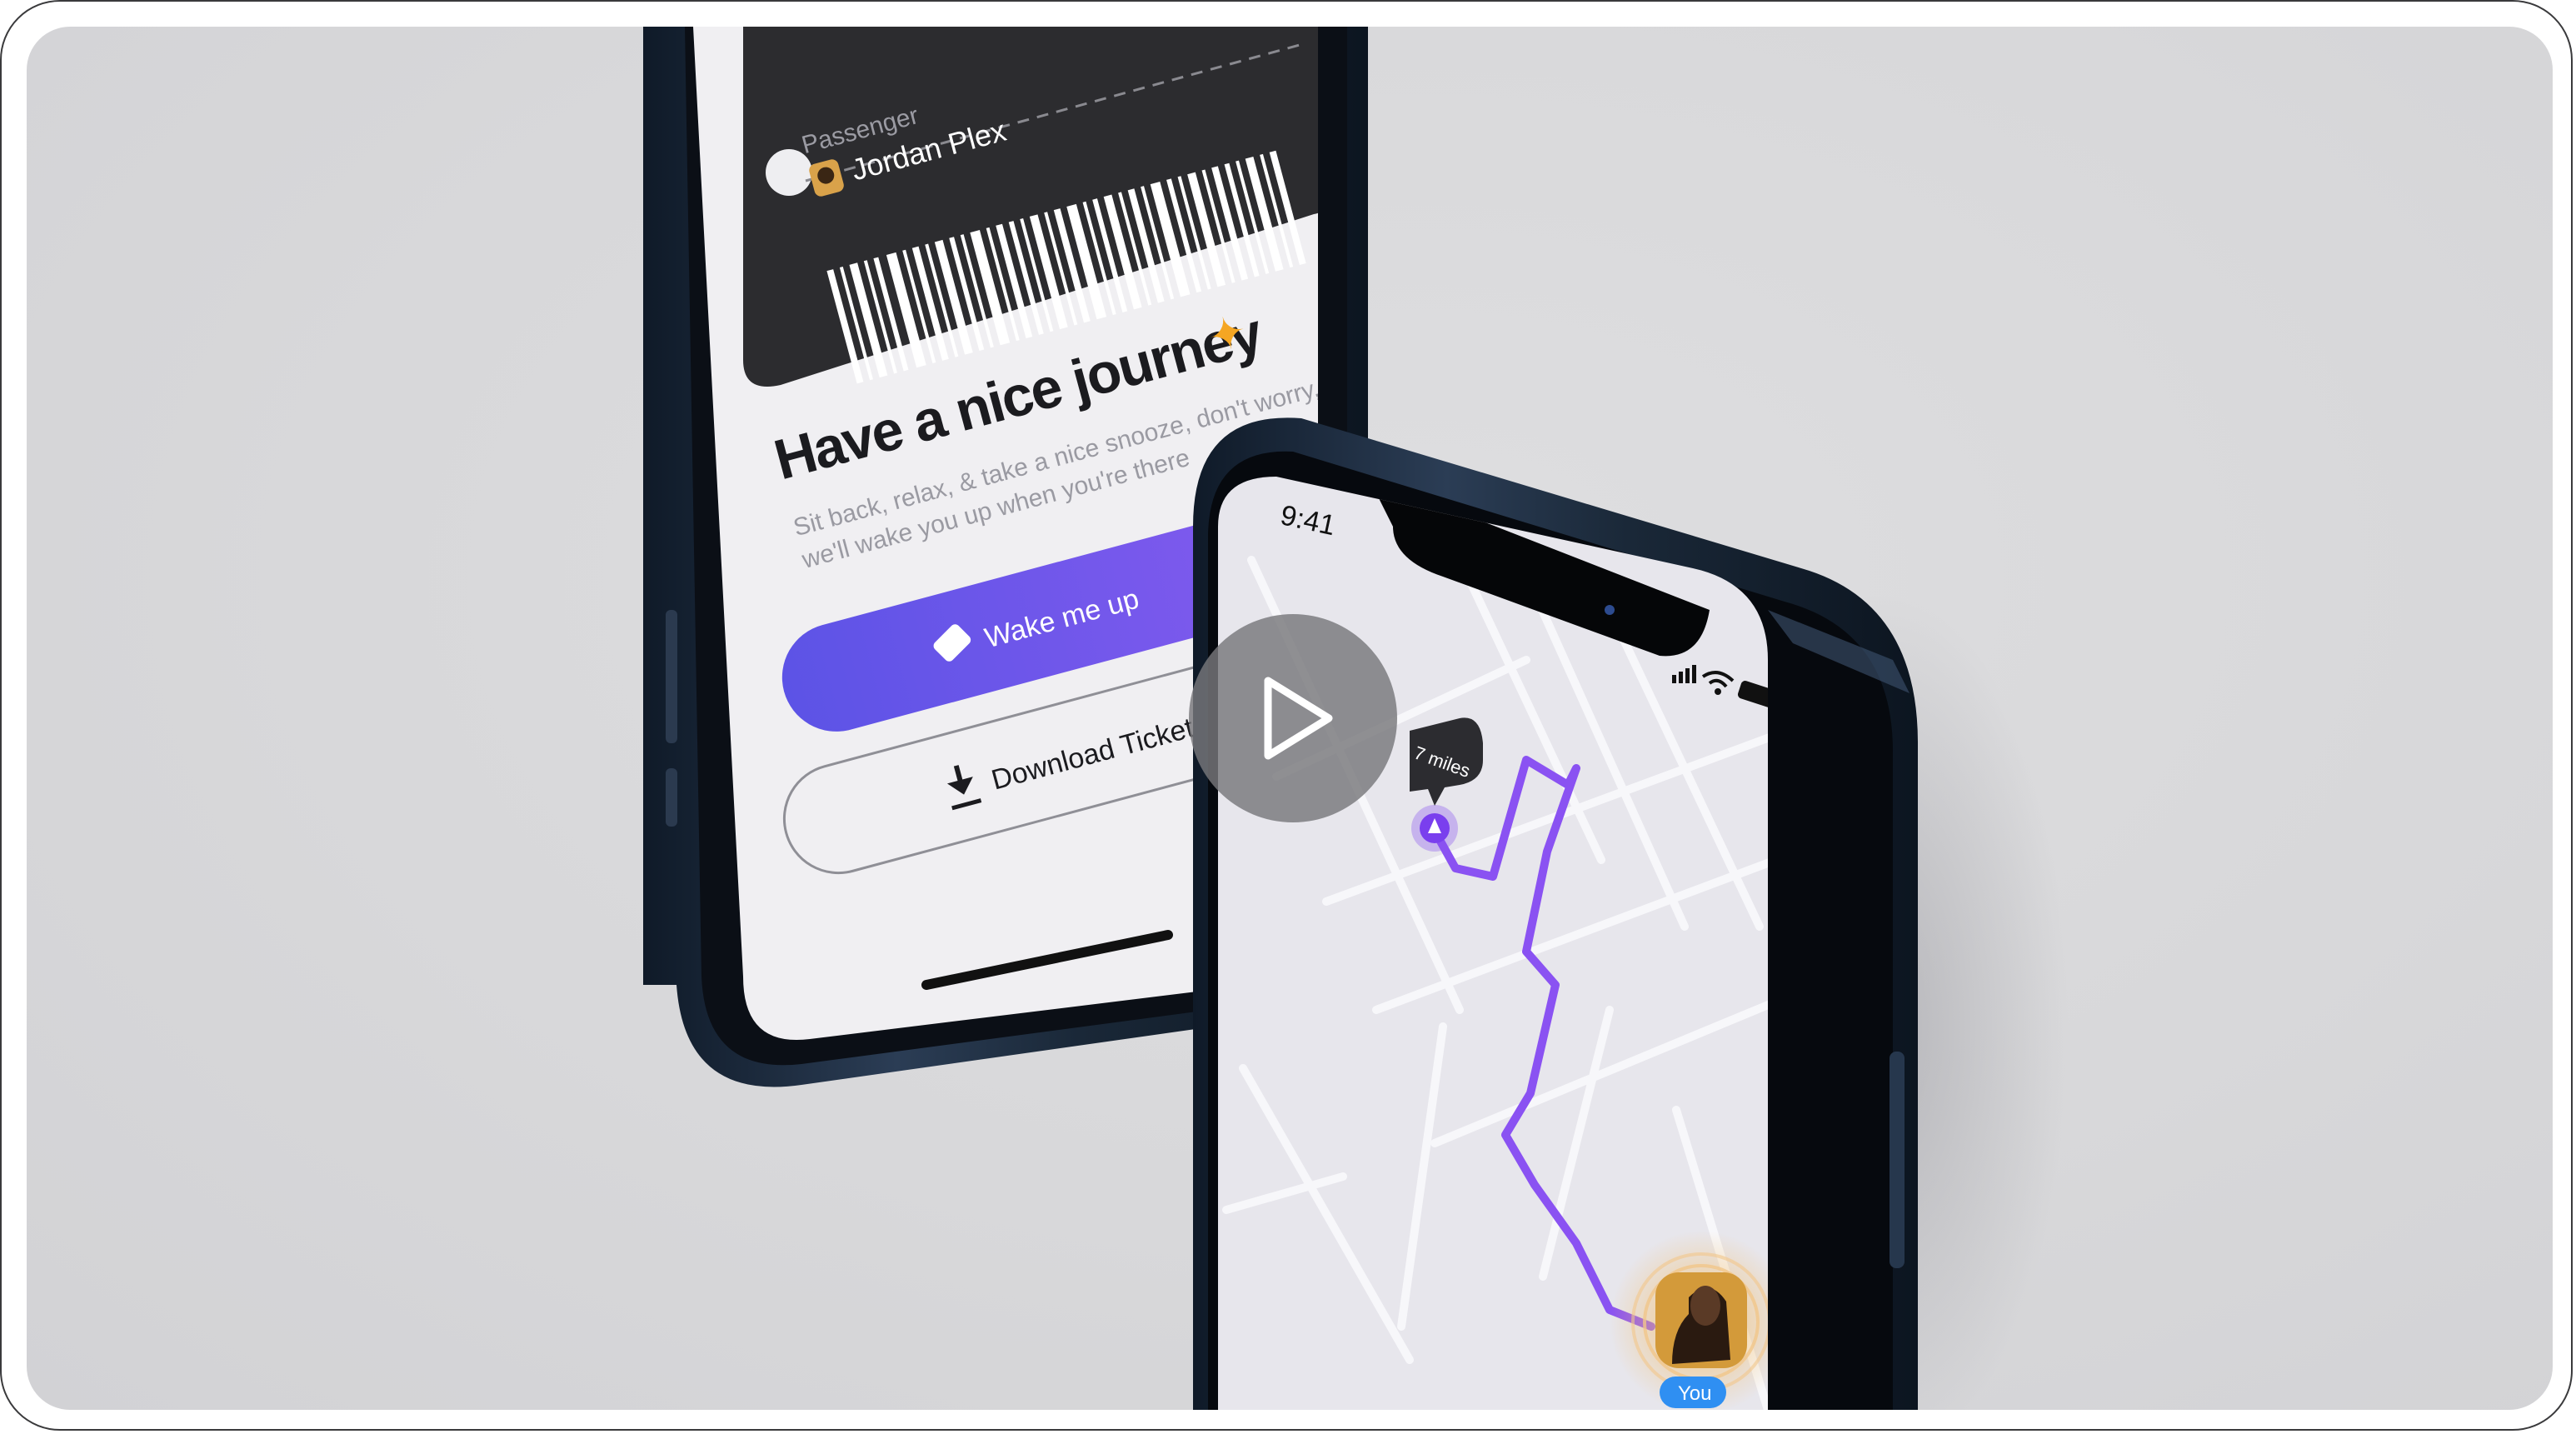 This screenshot has width=2576, height=1434. What do you see at coordinates (671, 676) in the screenshot?
I see `side-button` at bounding box center [671, 676].